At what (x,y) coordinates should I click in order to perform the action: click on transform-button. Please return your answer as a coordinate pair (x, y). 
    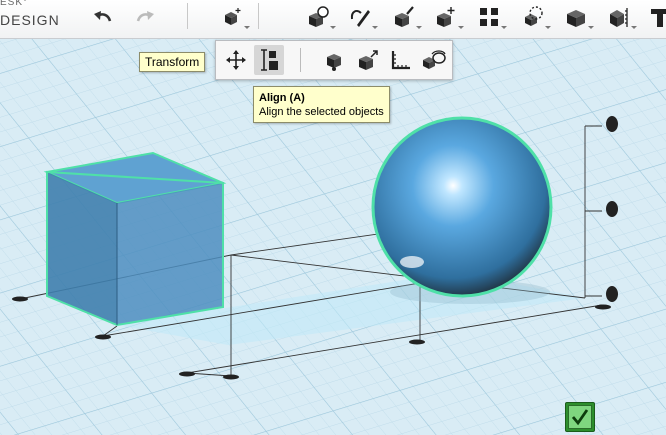
    Looking at the image, I should click on (233, 17).